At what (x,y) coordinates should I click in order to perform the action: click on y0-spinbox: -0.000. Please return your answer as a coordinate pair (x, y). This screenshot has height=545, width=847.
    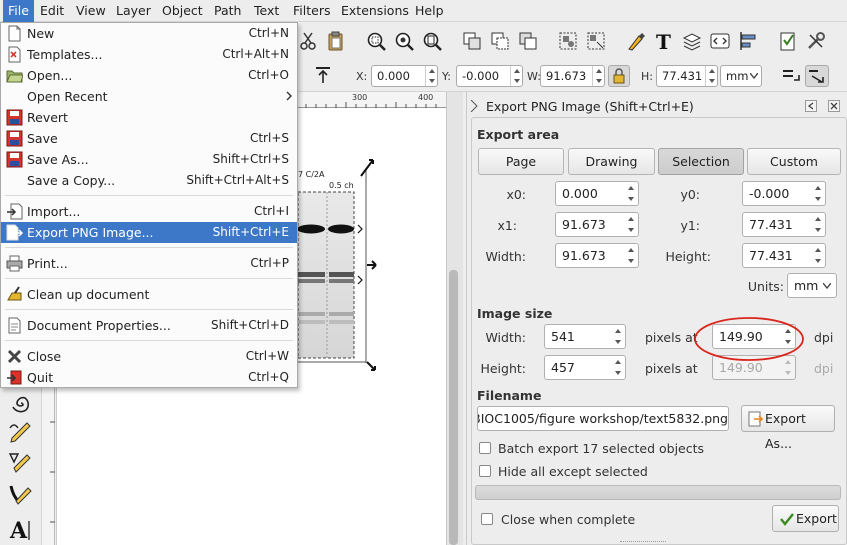
    Looking at the image, I should click on (784, 193).